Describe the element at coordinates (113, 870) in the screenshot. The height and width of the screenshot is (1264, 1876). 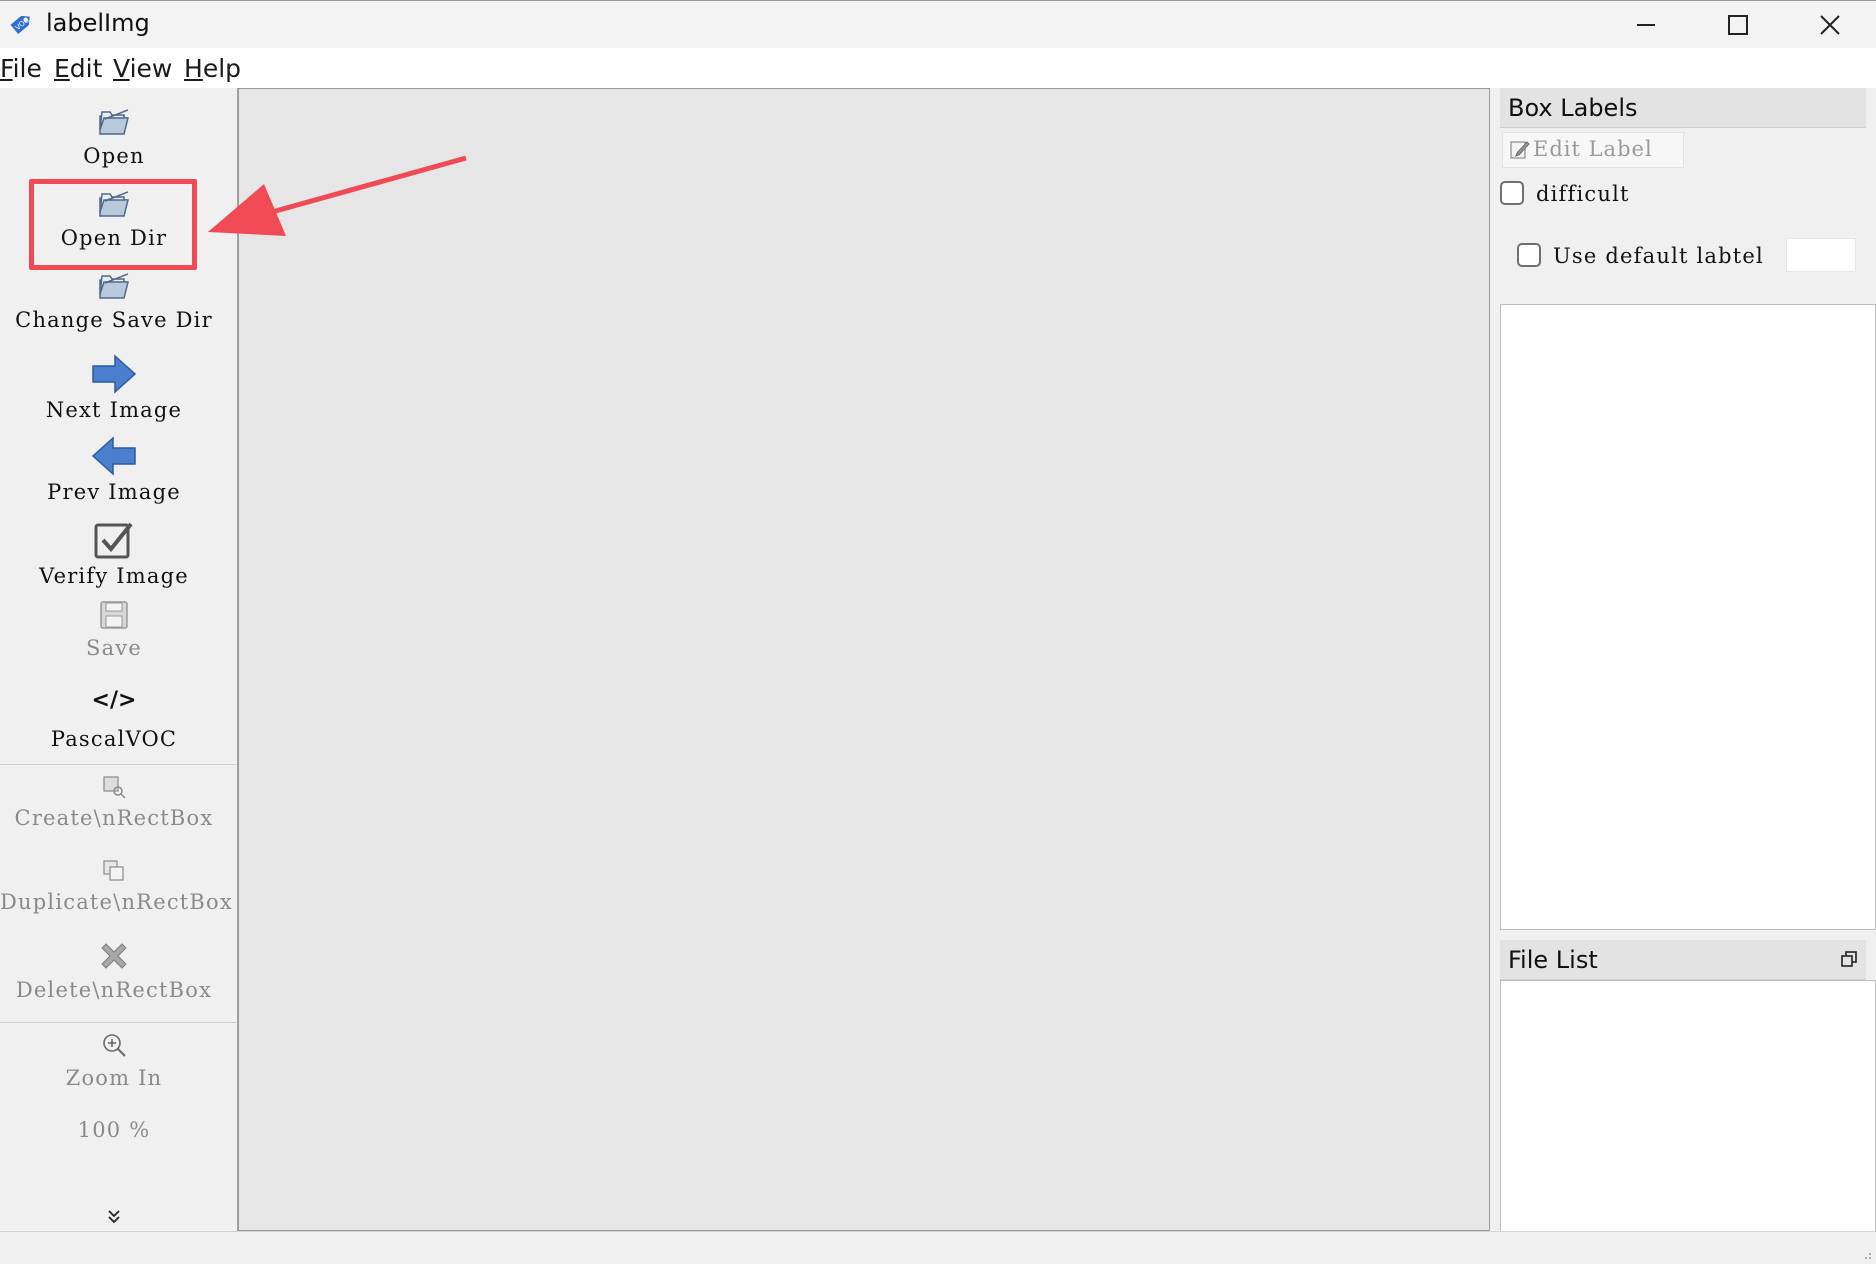
I see `duplicate-icon` at that location.